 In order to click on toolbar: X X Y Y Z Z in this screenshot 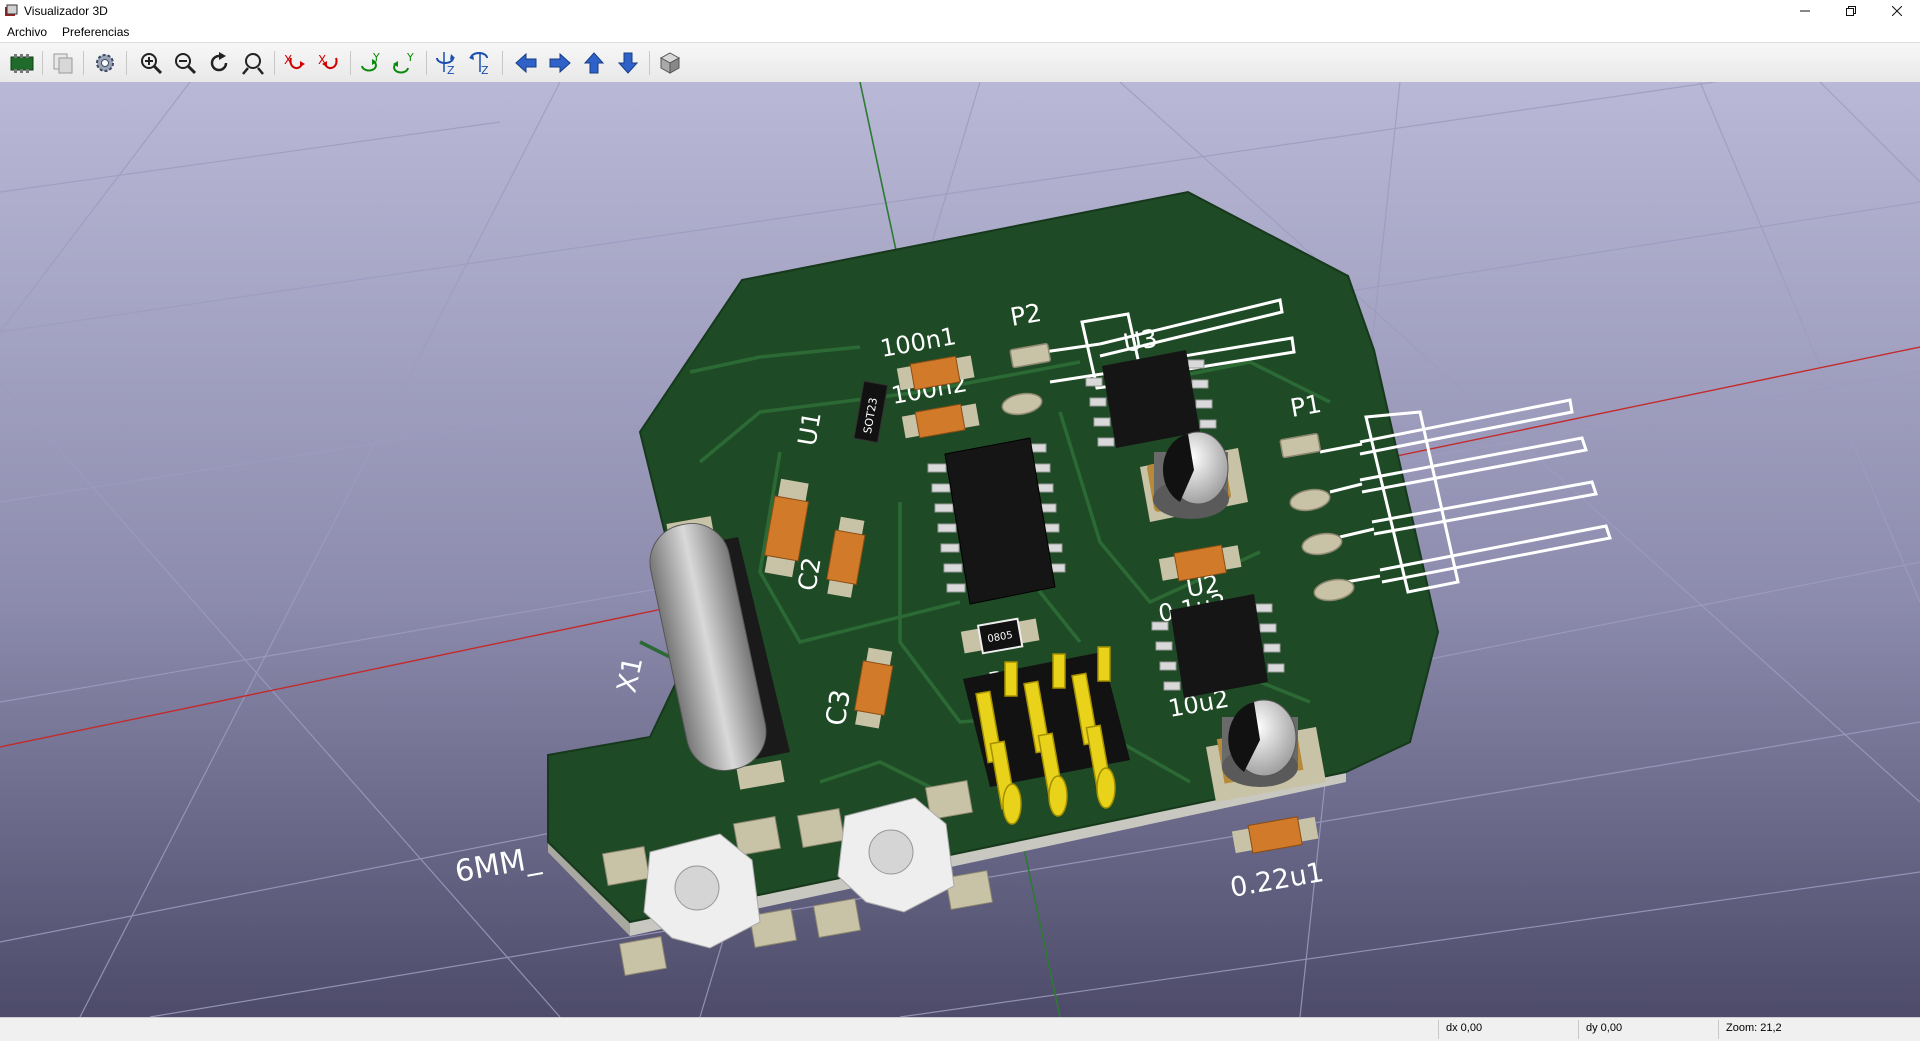, I will do `click(960, 63)`.